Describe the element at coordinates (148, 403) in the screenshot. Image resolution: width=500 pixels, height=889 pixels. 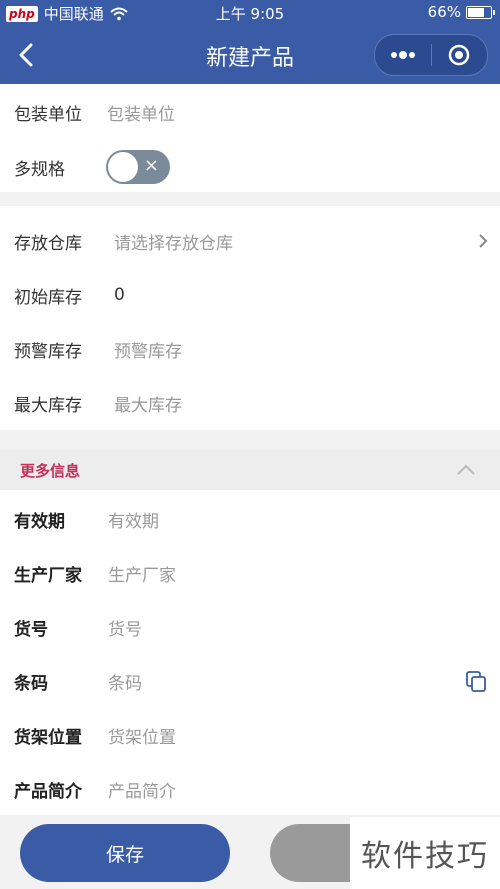
I see `max-stock-input: 最大库存` at that location.